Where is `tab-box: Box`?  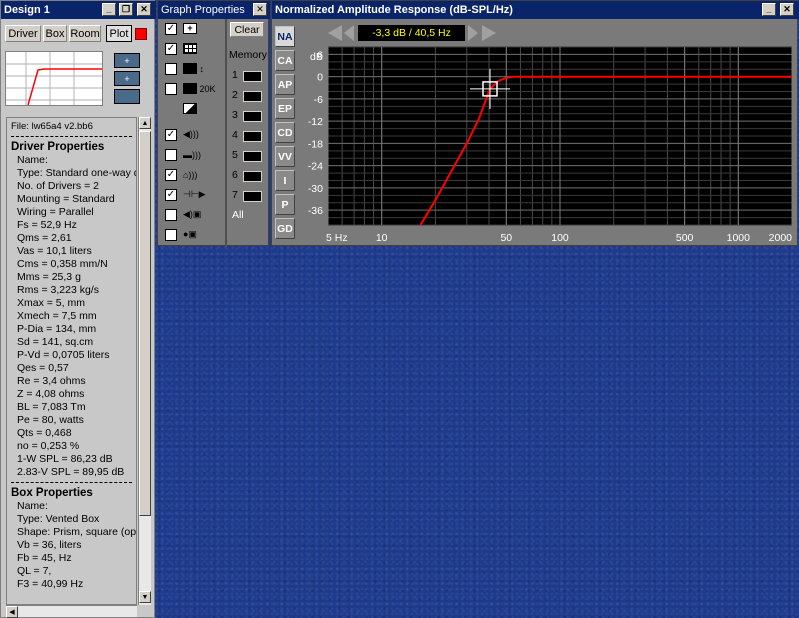 tab-box: Box is located at coordinates (55, 33).